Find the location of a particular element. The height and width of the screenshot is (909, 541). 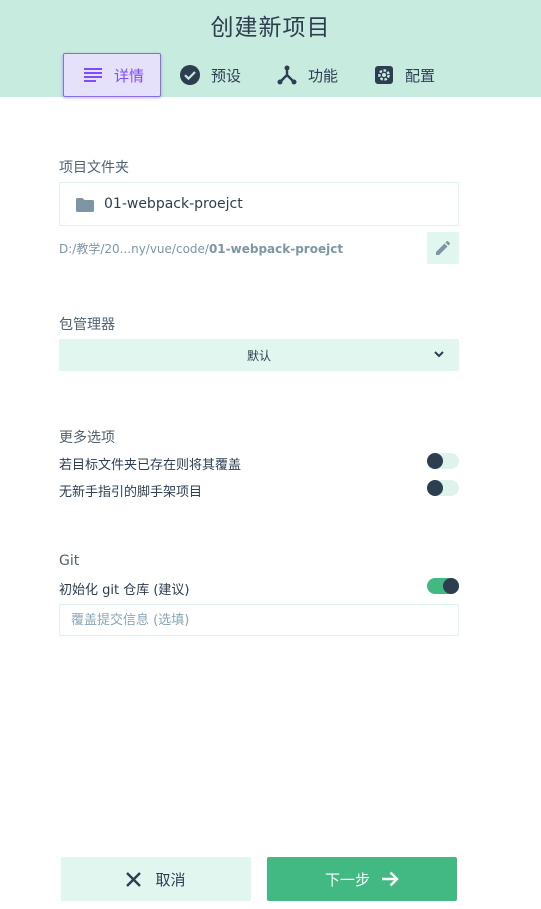

next-label: 下一步 is located at coordinates (347, 879).